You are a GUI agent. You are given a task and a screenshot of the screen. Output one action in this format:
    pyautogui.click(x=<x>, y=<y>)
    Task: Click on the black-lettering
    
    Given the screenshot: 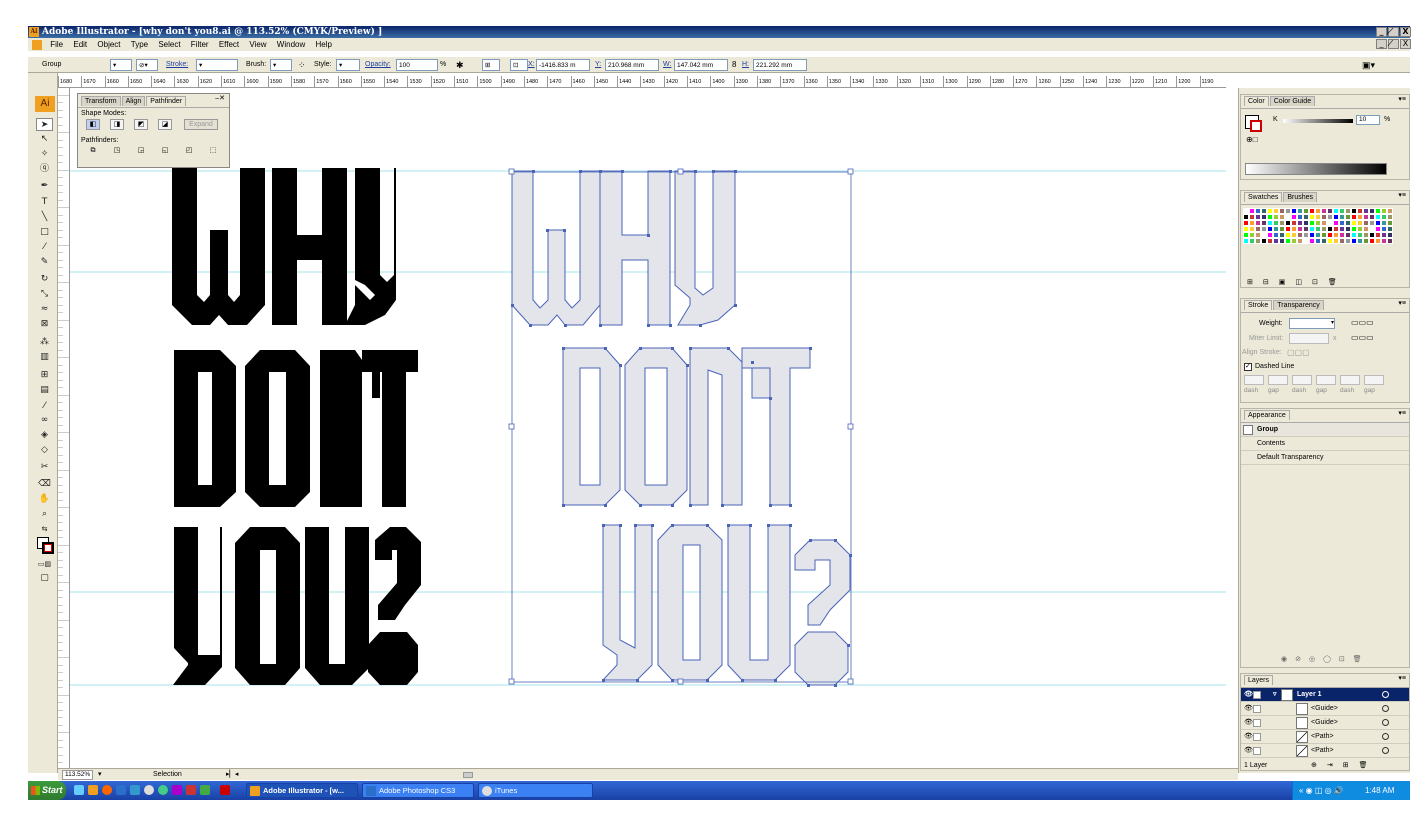 What is the action you would take?
    pyautogui.click(x=296, y=426)
    